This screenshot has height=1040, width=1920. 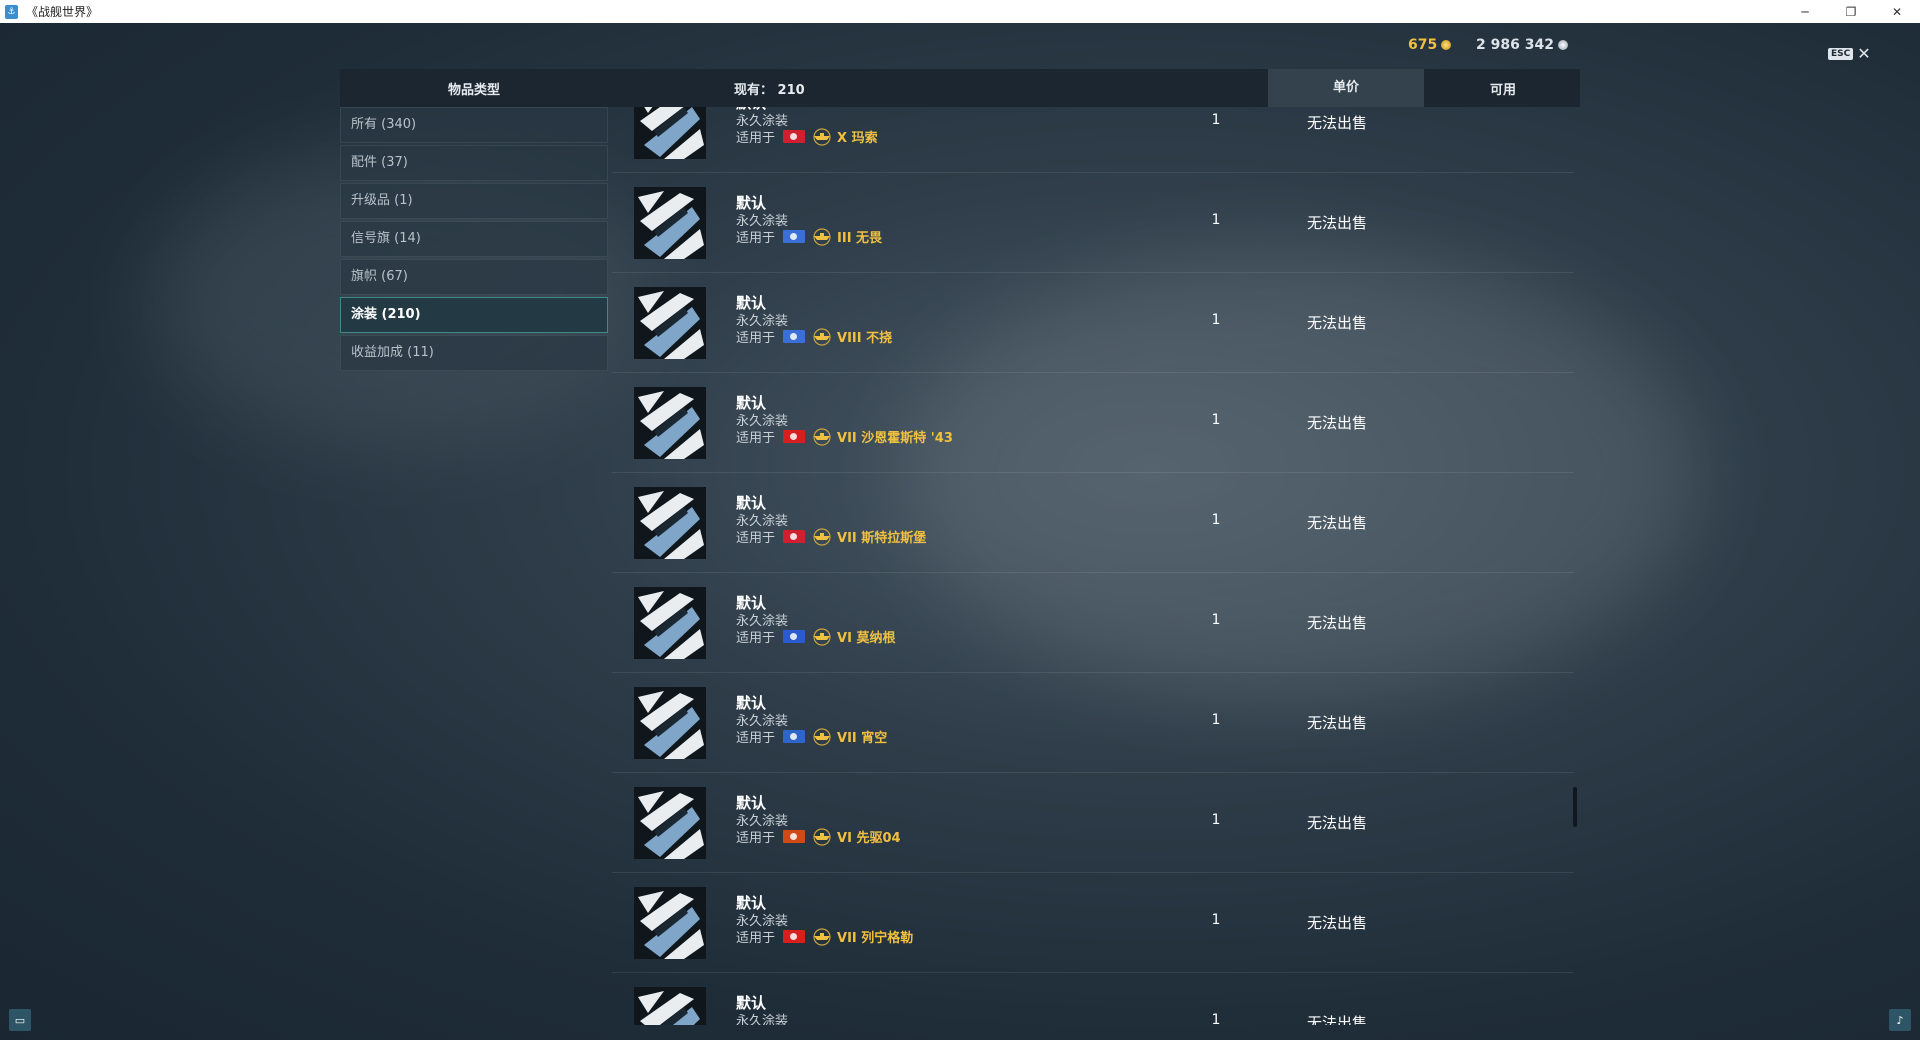 What do you see at coordinates (474, 201) in the screenshot?
I see `category-item: 升级品 (1)` at bounding box center [474, 201].